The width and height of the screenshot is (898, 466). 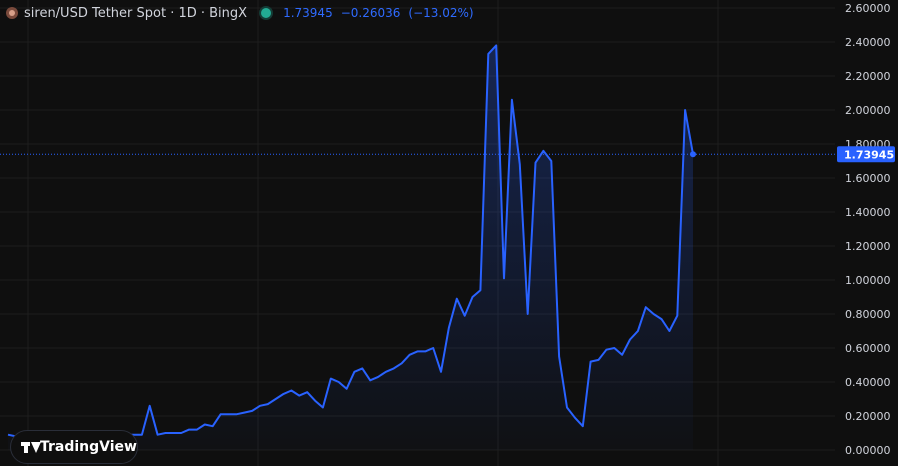 What do you see at coordinates (868, 382) in the screenshot?
I see `y-tick-label: 0.40000` at bounding box center [868, 382].